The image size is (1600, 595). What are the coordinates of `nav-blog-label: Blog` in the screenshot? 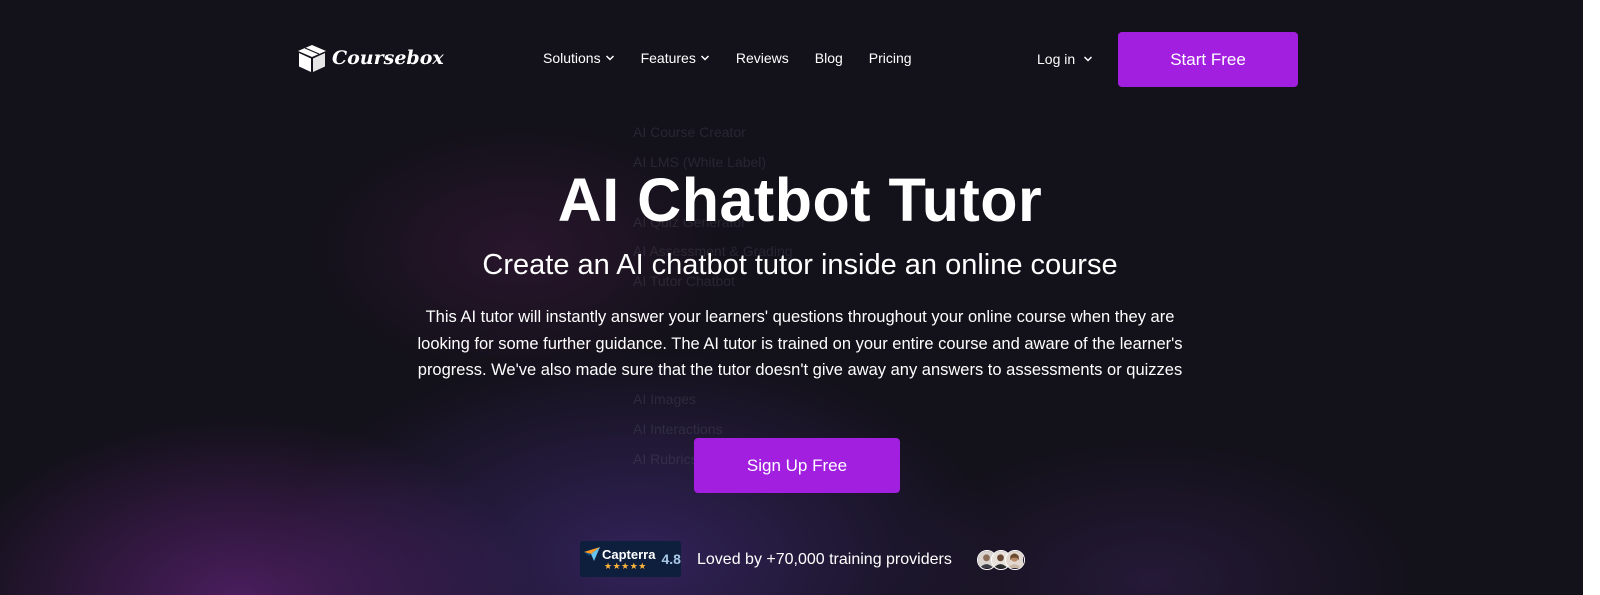 It's located at (828, 58).